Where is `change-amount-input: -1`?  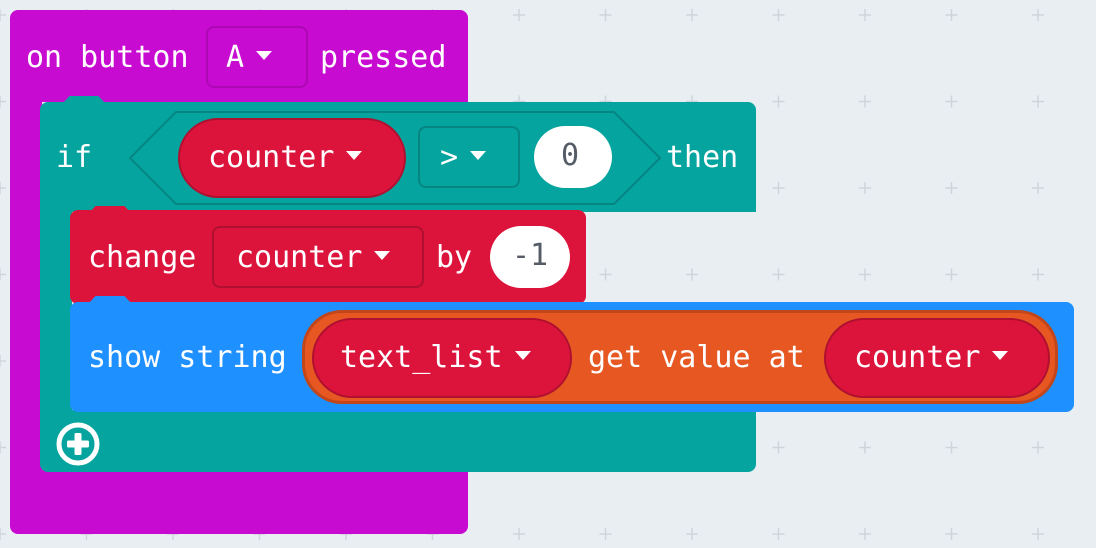 change-amount-input: -1 is located at coordinates (530, 257).